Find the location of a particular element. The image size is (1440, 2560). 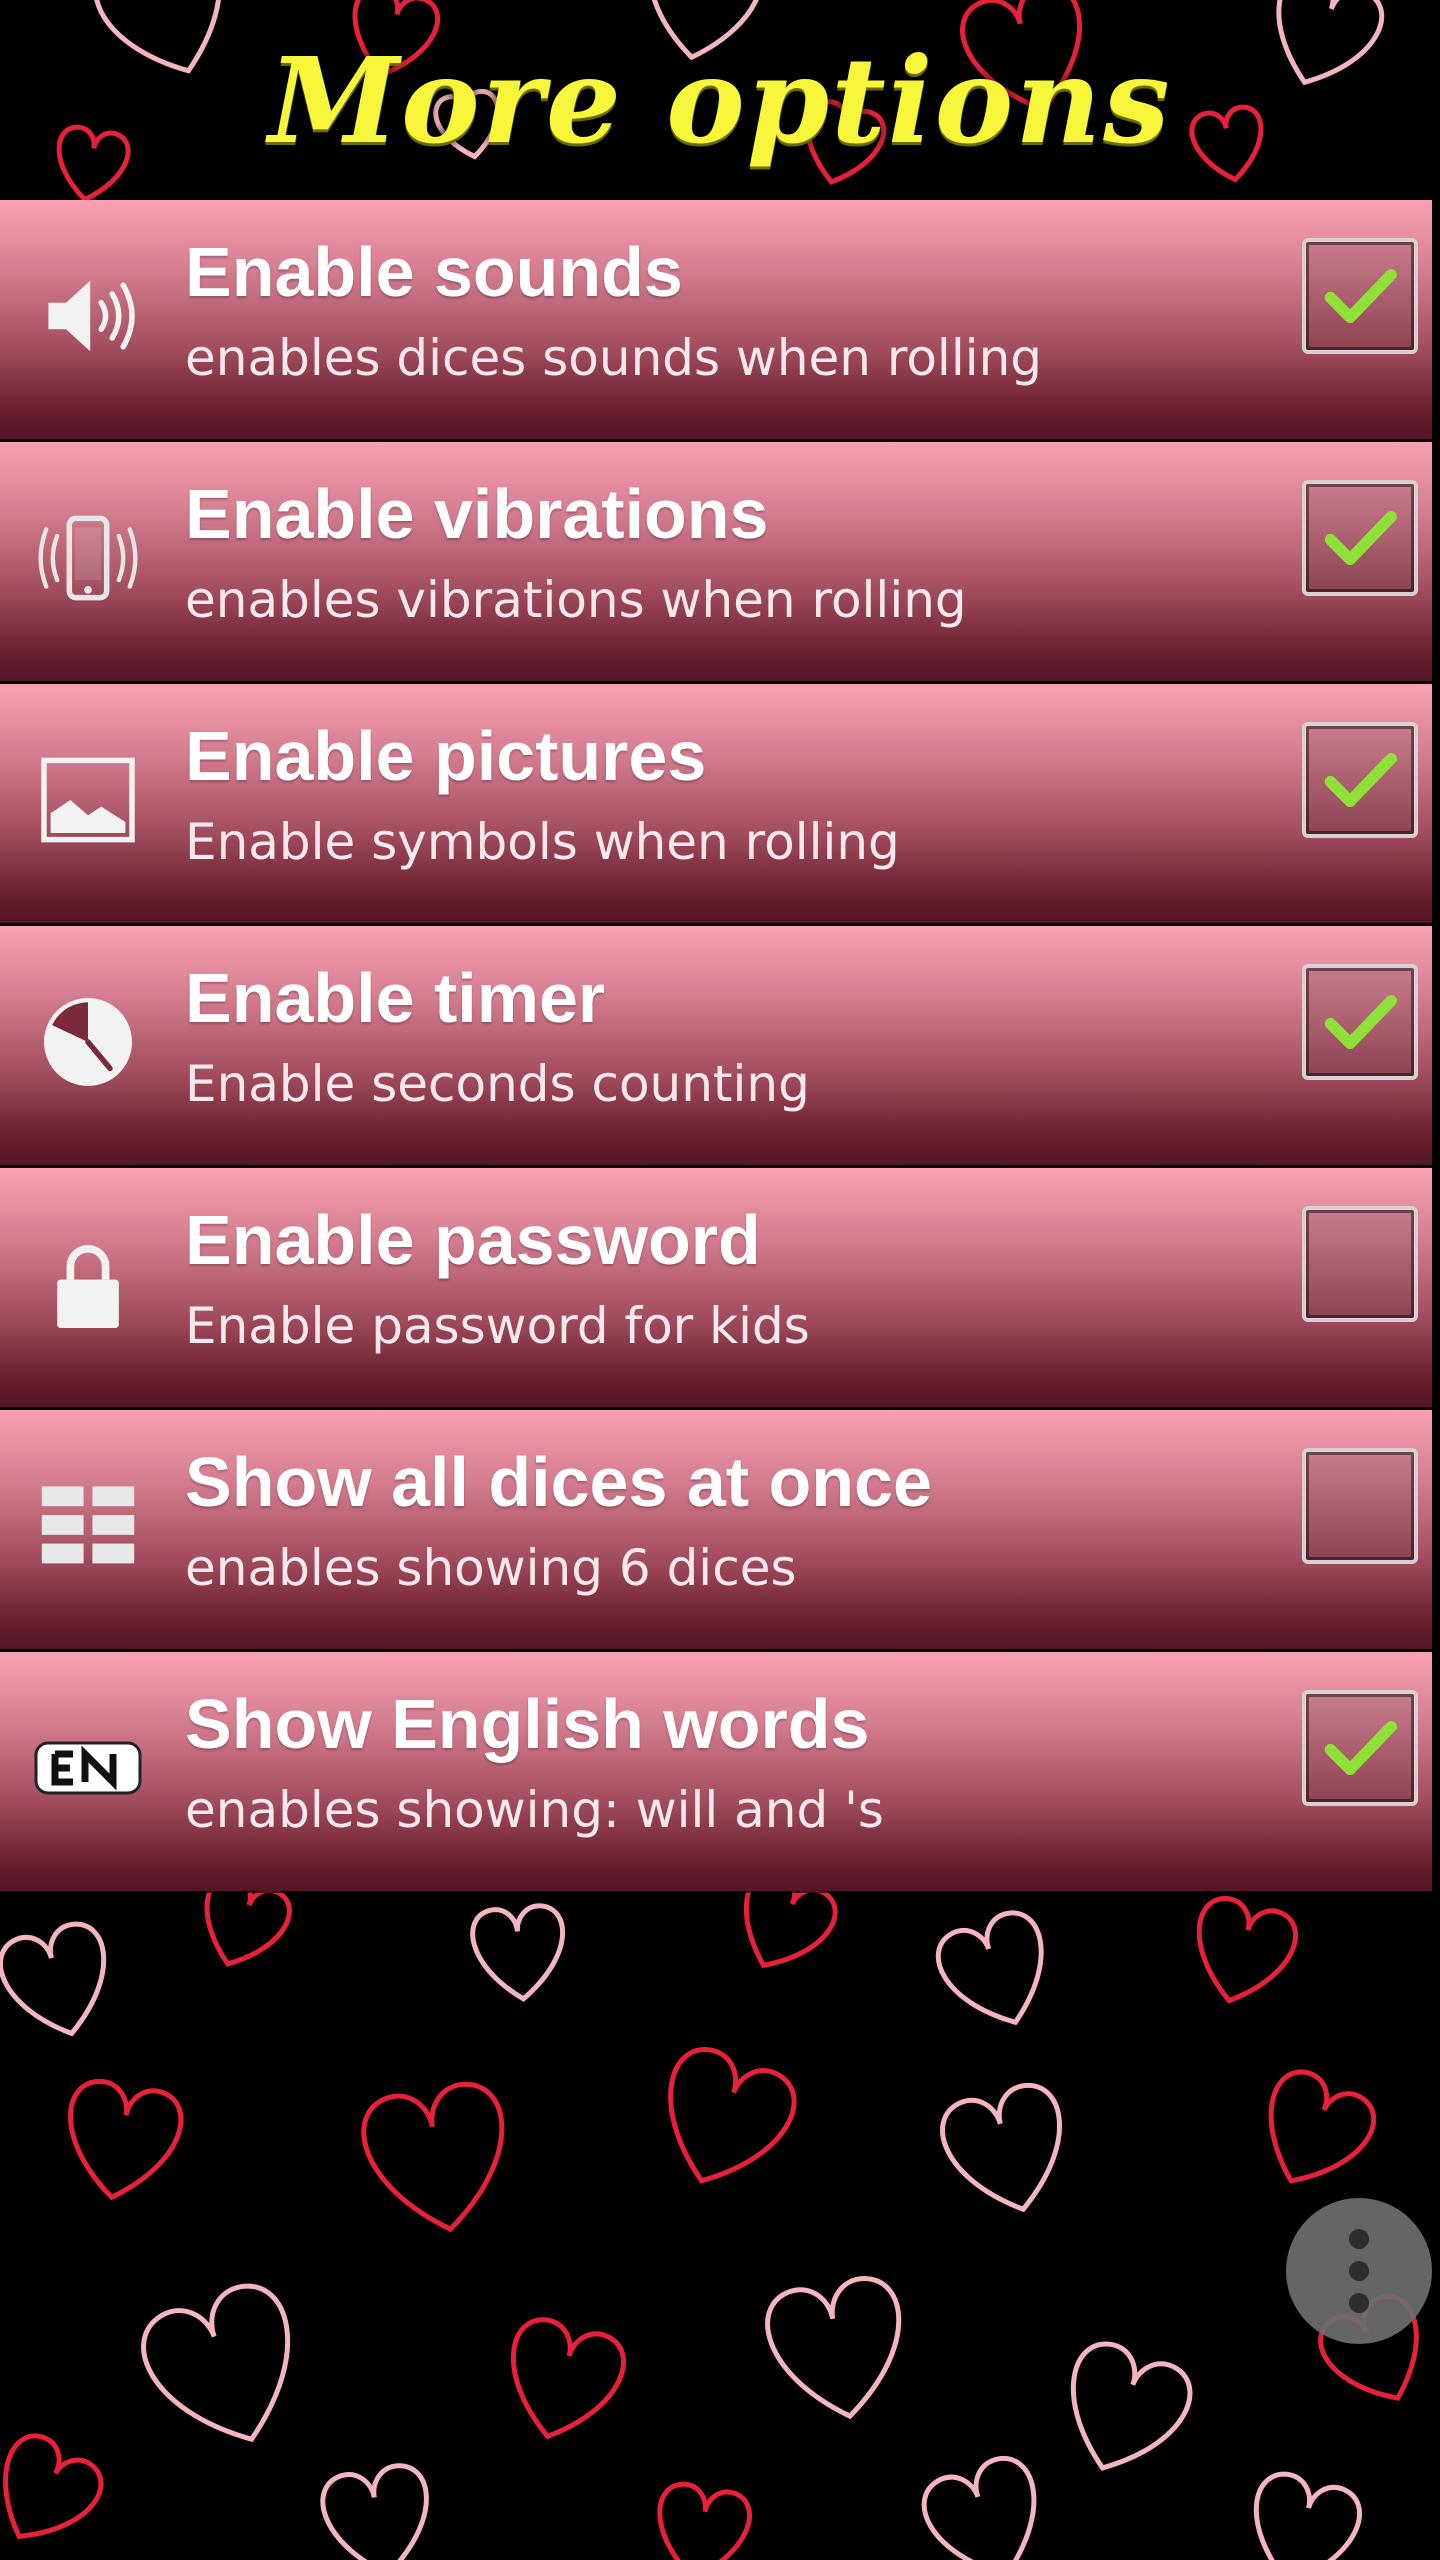

option-label: Enable pictures is located at coordinates (446, 756).